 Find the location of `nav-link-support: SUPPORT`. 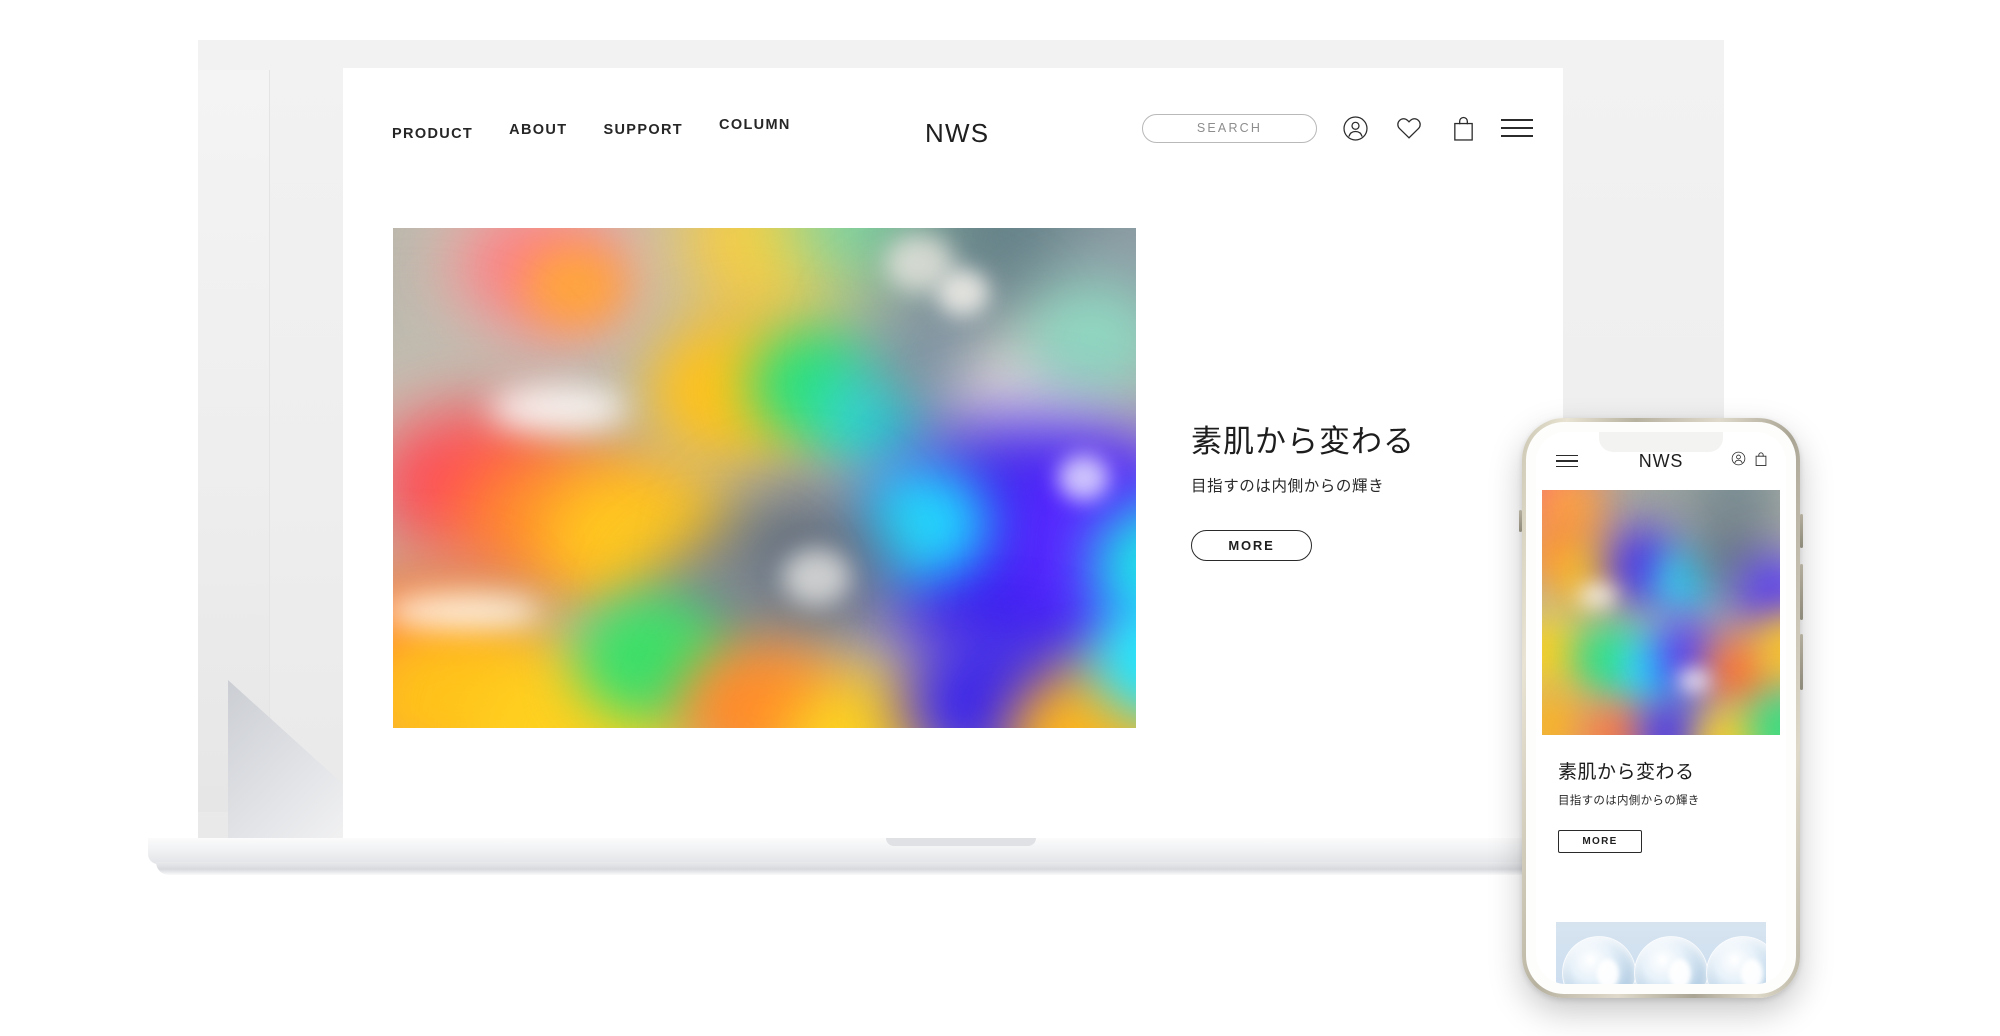

nav-link-support: SUPPORT is located at coordinates (643, 130).